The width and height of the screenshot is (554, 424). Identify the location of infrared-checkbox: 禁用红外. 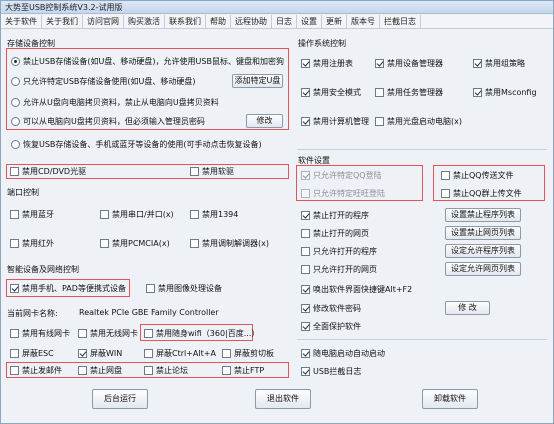
(32, 243).